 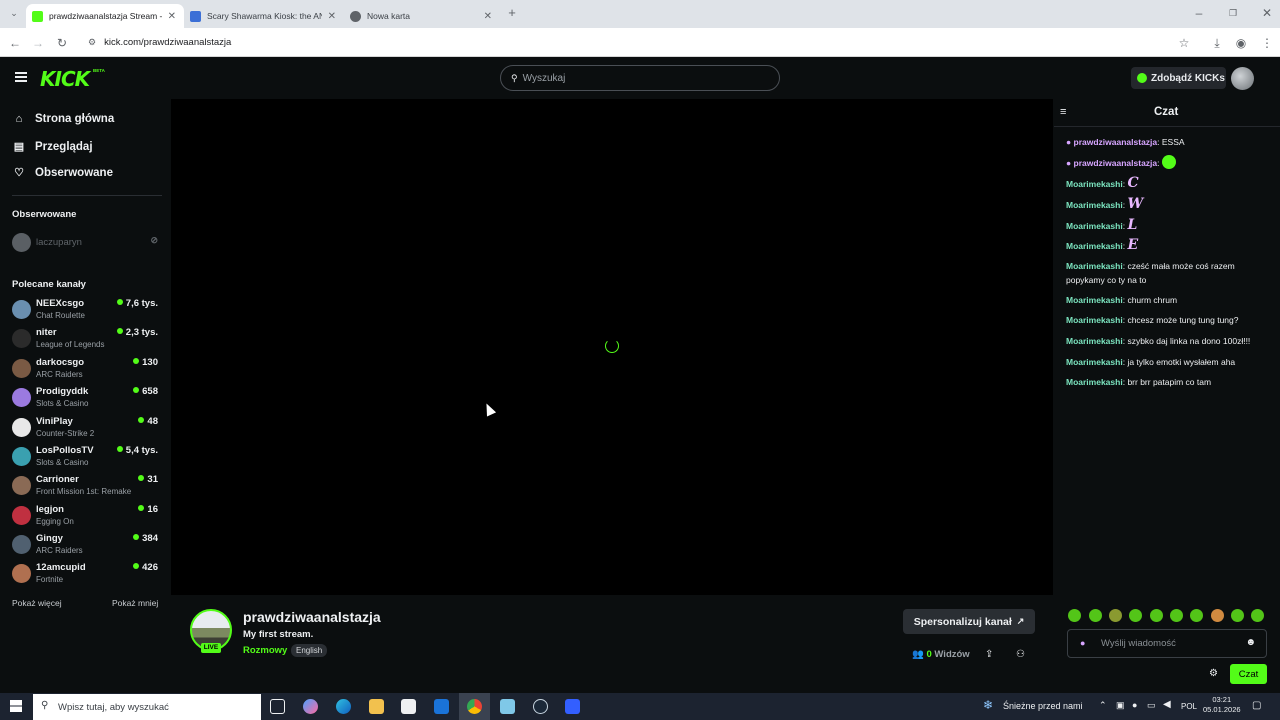 I want to click on restore-icon: ❐, so click(x=1233, y=13).